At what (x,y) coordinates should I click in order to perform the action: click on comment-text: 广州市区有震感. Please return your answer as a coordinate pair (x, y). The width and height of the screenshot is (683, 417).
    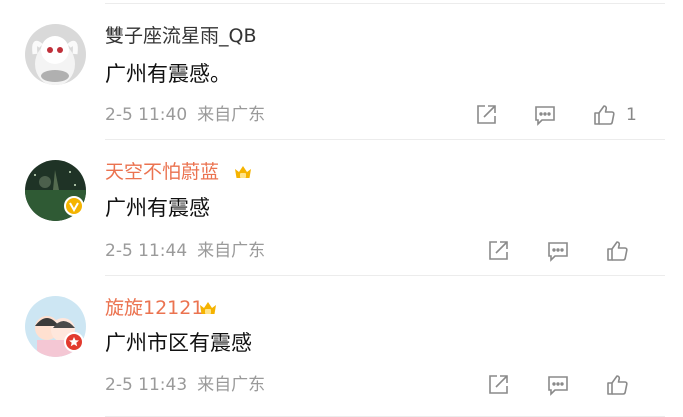
    Looking at the image, I should click on (178, 343).